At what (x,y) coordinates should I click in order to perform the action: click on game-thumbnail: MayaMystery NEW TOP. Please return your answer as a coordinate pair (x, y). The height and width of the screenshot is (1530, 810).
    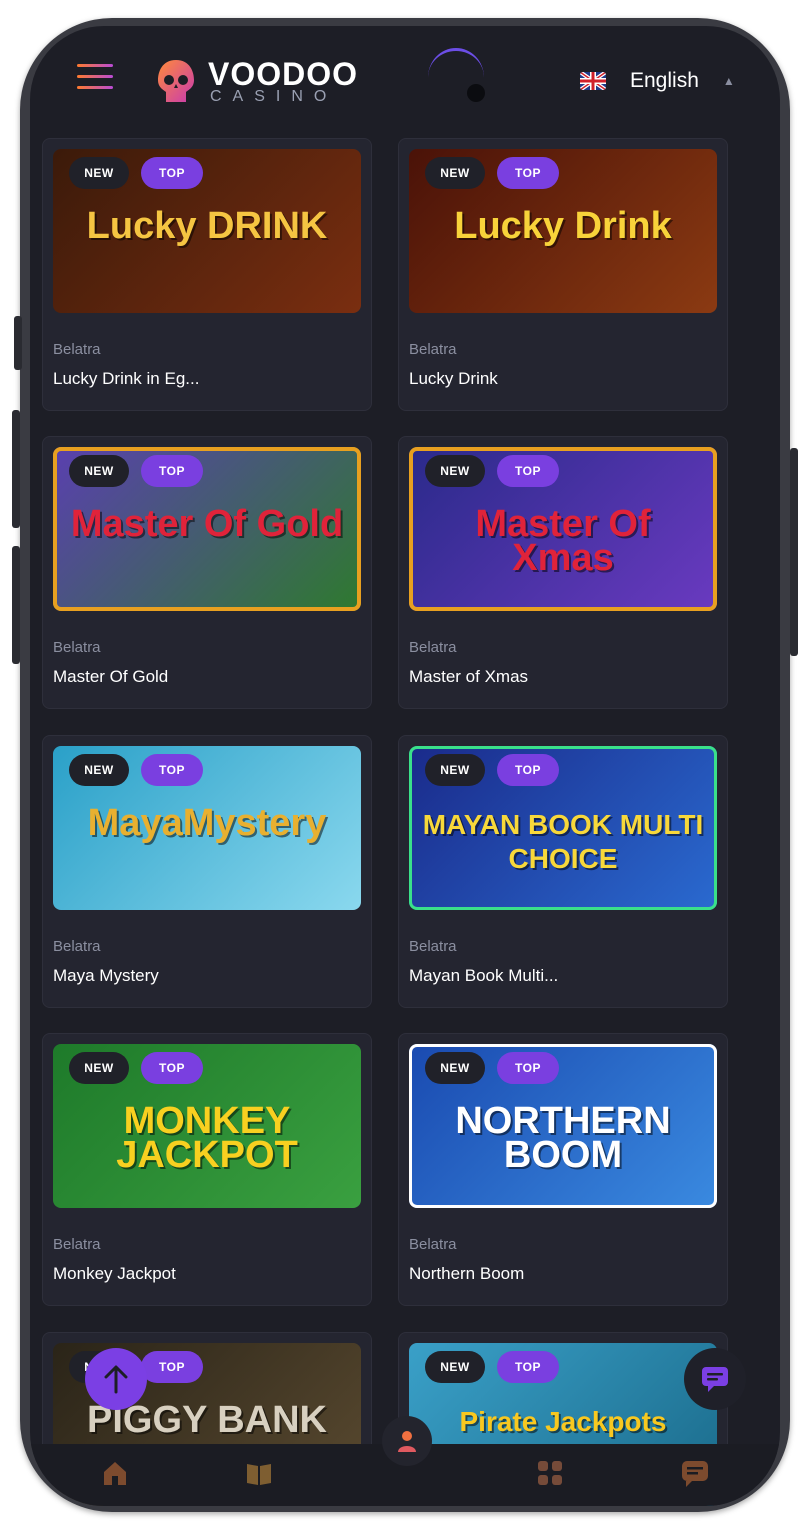
    Looking at the image, I should click on (207, 828).